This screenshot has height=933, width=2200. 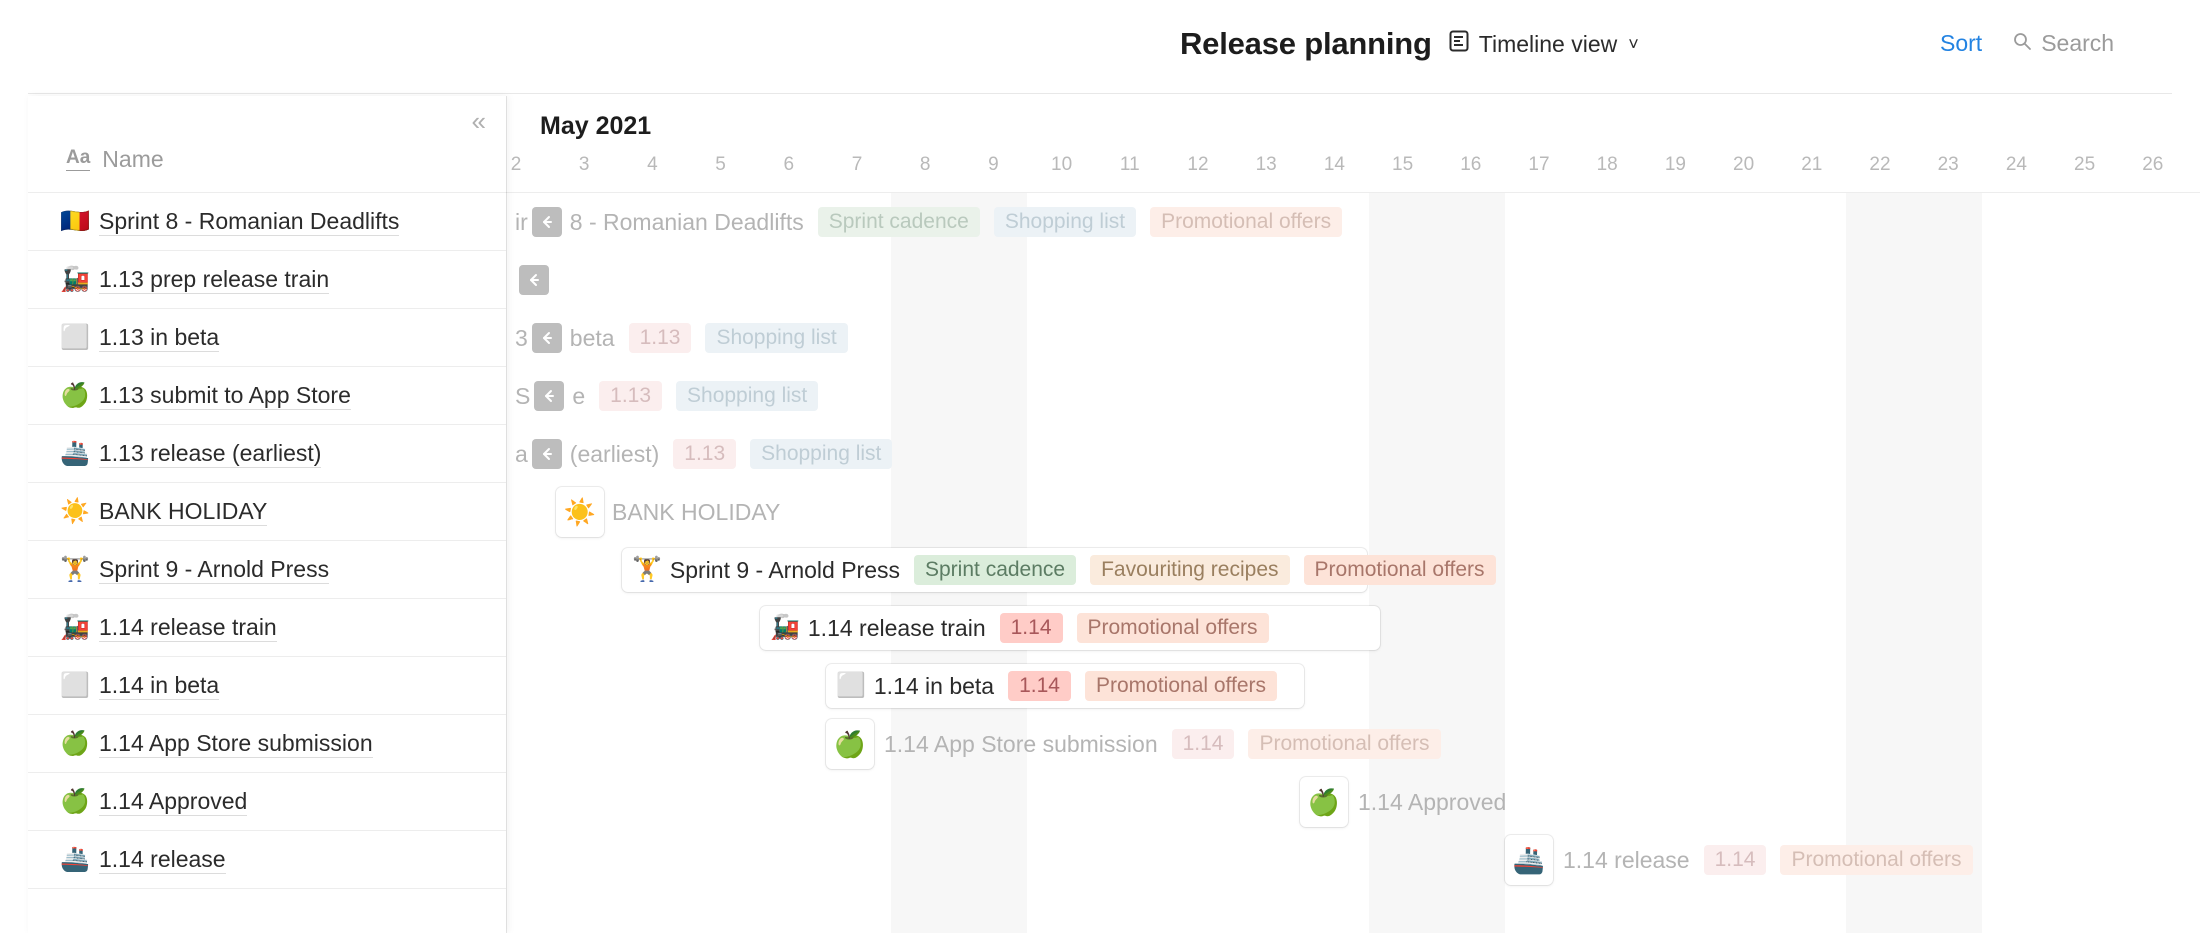 What do you see at coordinates (210, 454) in the screenshot?
I see `sidebar-item-label: 1.13 release (earliest)` at bounding box center [210, 454].